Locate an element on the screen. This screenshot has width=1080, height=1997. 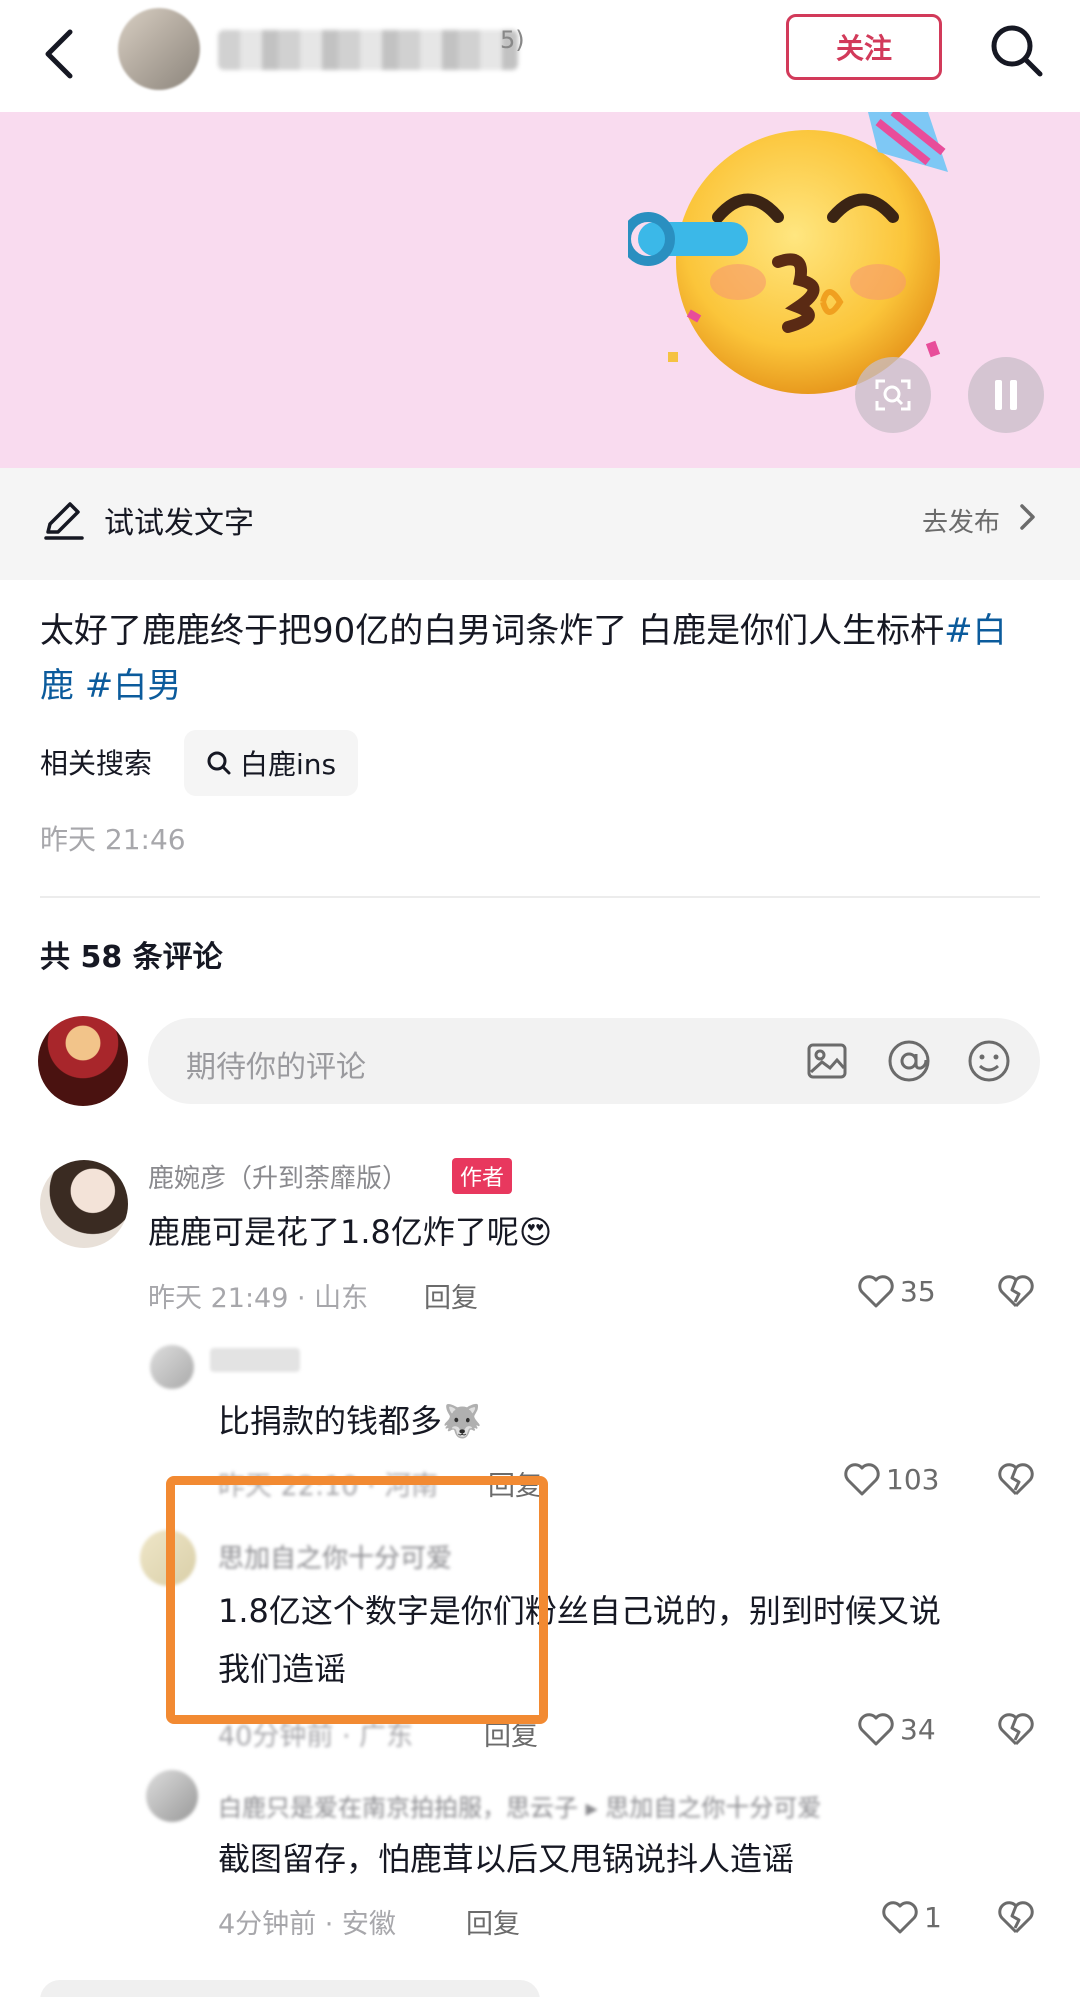
author-name-blurred is located at coordinates (368, 50).